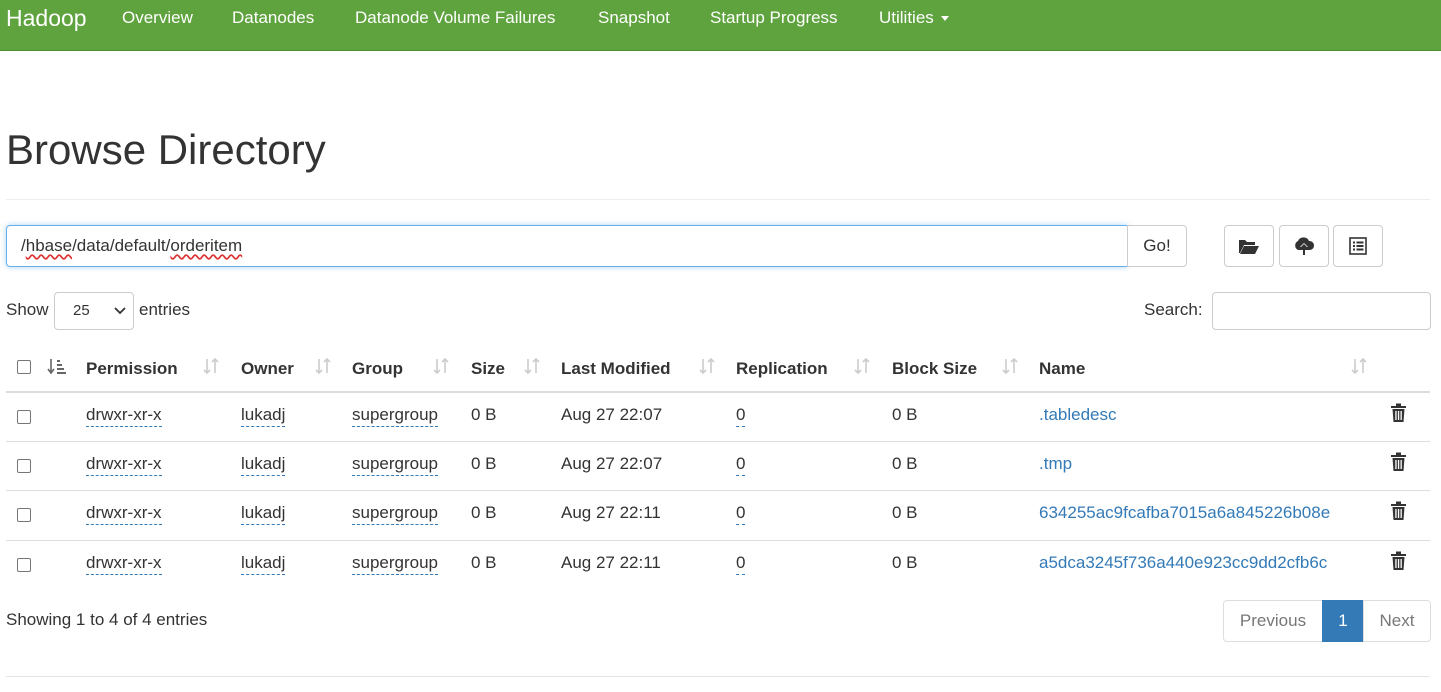  Describe the element at coordinates (267, 369) in the screenshot. I see `column-header-owner: Owner` at that location.